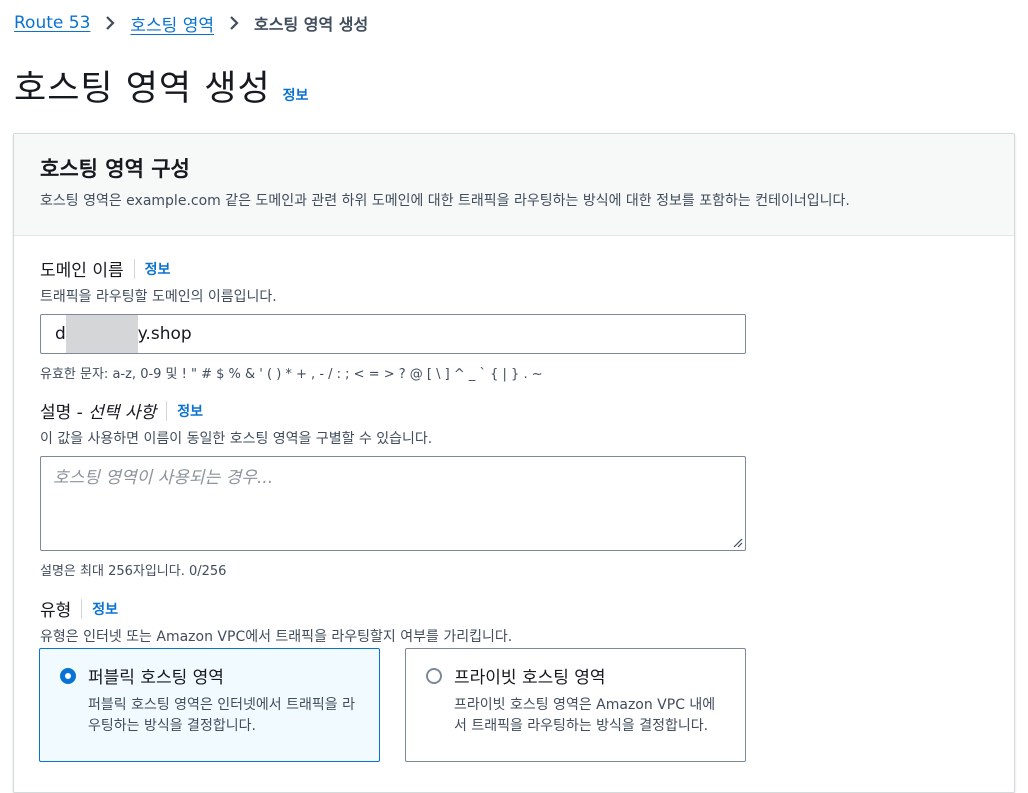 This screenshot has width=1028, height=793. What do you see at coordinates (434, 675) in the screenshot?
I see `radio-unselected-icon` at bounding box center [434, 675].